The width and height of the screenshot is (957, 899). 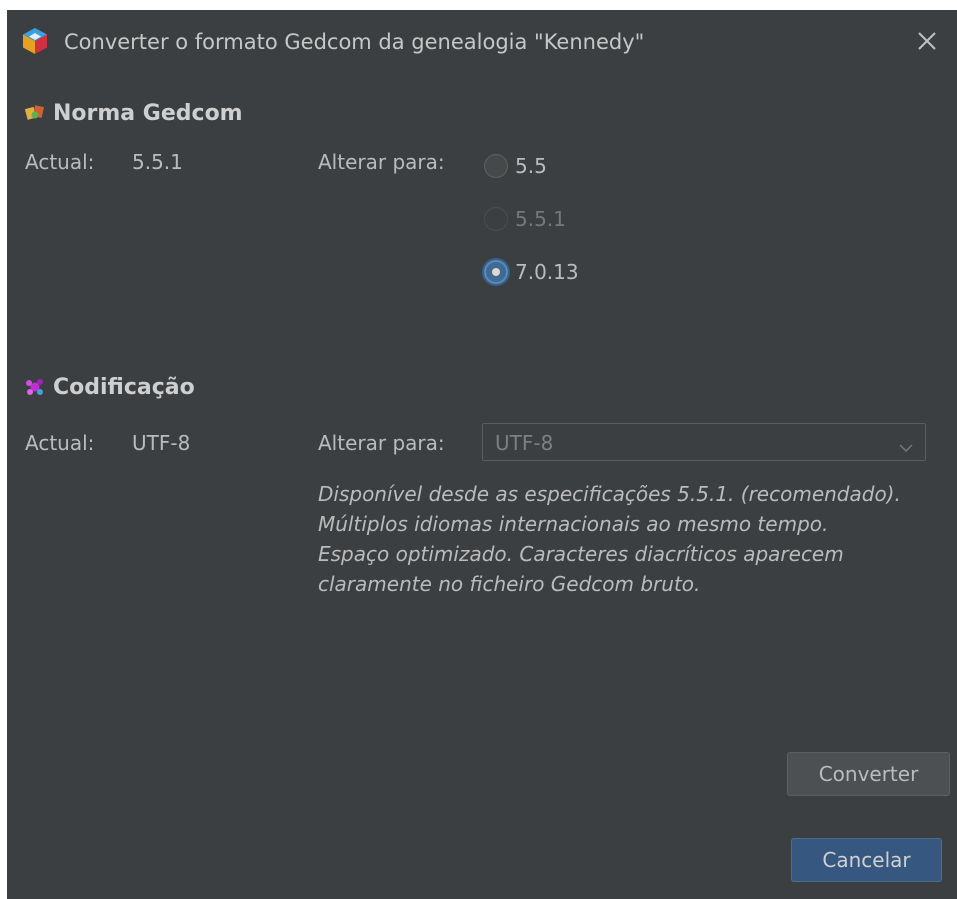 I want to click on radio-option-7-0-13: 7.0.13, so click(x=531, y=272).